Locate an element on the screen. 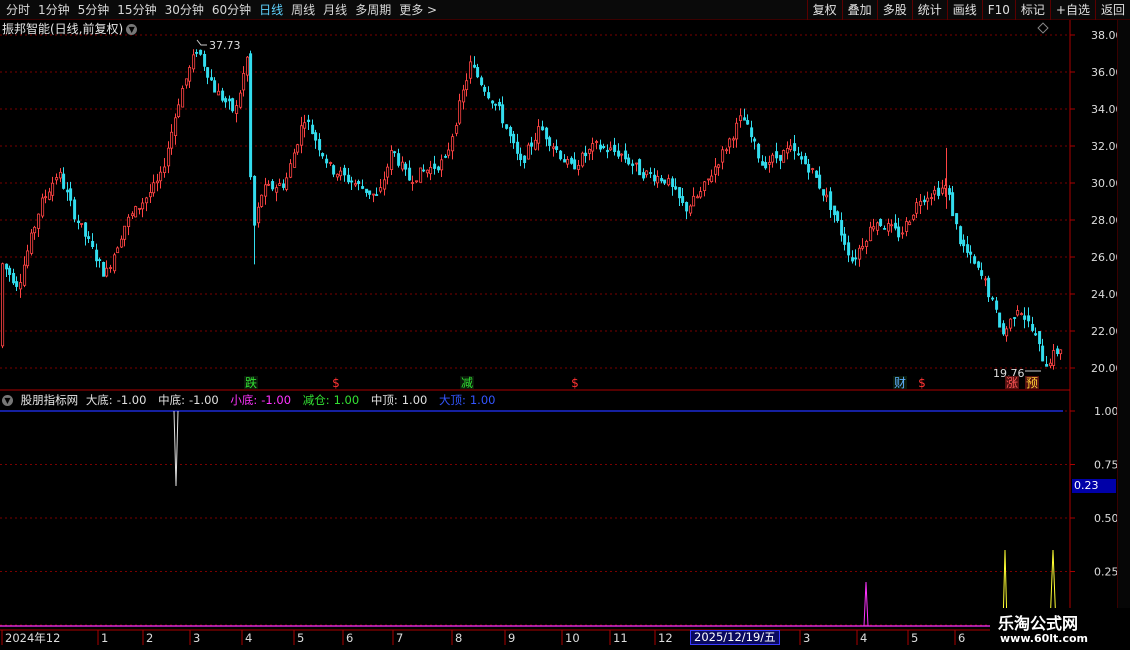 The image size is (1130, 650). ind-value: 1.00 is located at coordinates (414, 400).